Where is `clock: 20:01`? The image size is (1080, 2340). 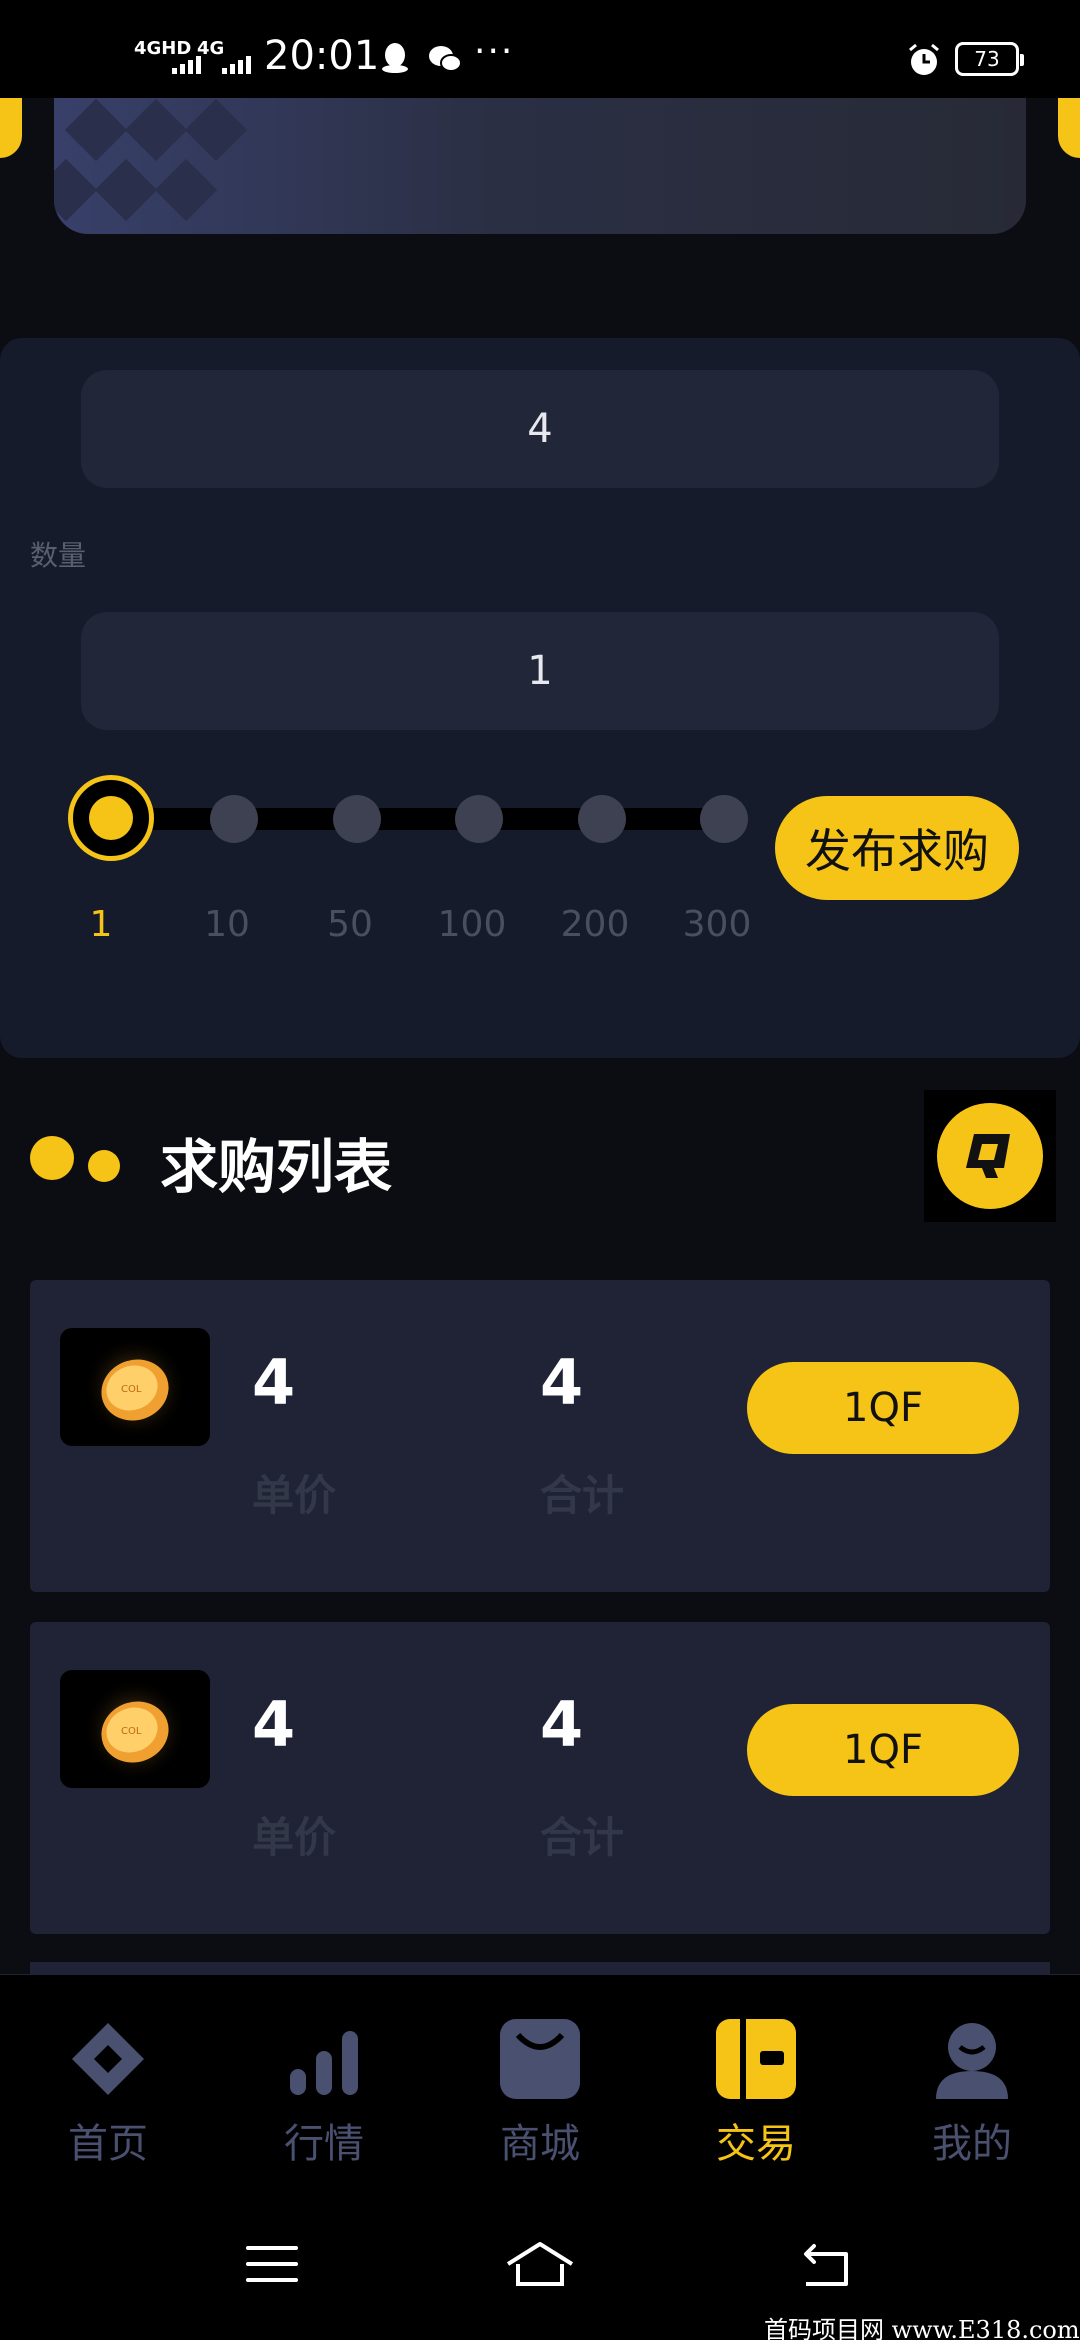
clock: 20:01 is located at coordinates (322, 56).